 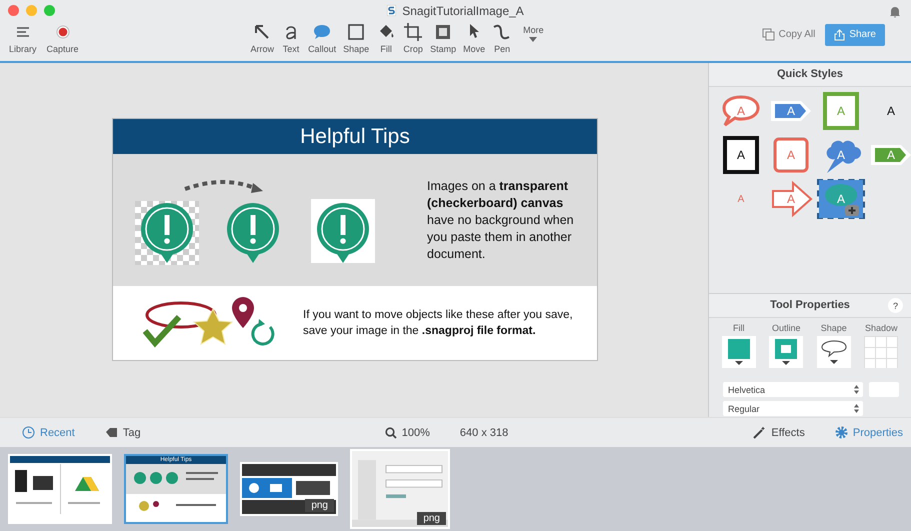 What do you see at coordinates (502, 38) in the screenshot?
I see `tool-button: Pen` at bounding box center [502, 38].